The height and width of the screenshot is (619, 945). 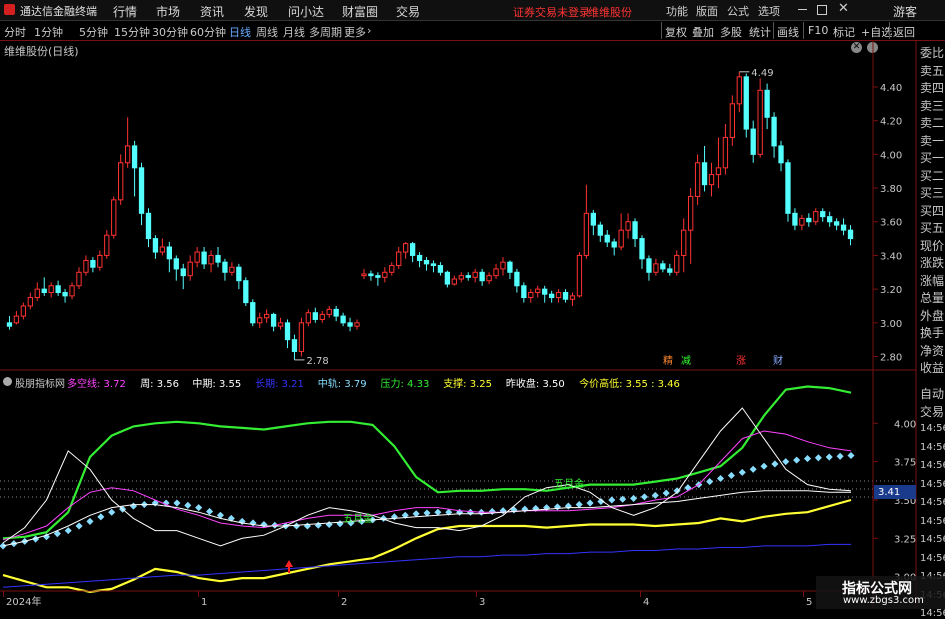 I want to click on guest-label: 游客, so click(x=905, y=11).